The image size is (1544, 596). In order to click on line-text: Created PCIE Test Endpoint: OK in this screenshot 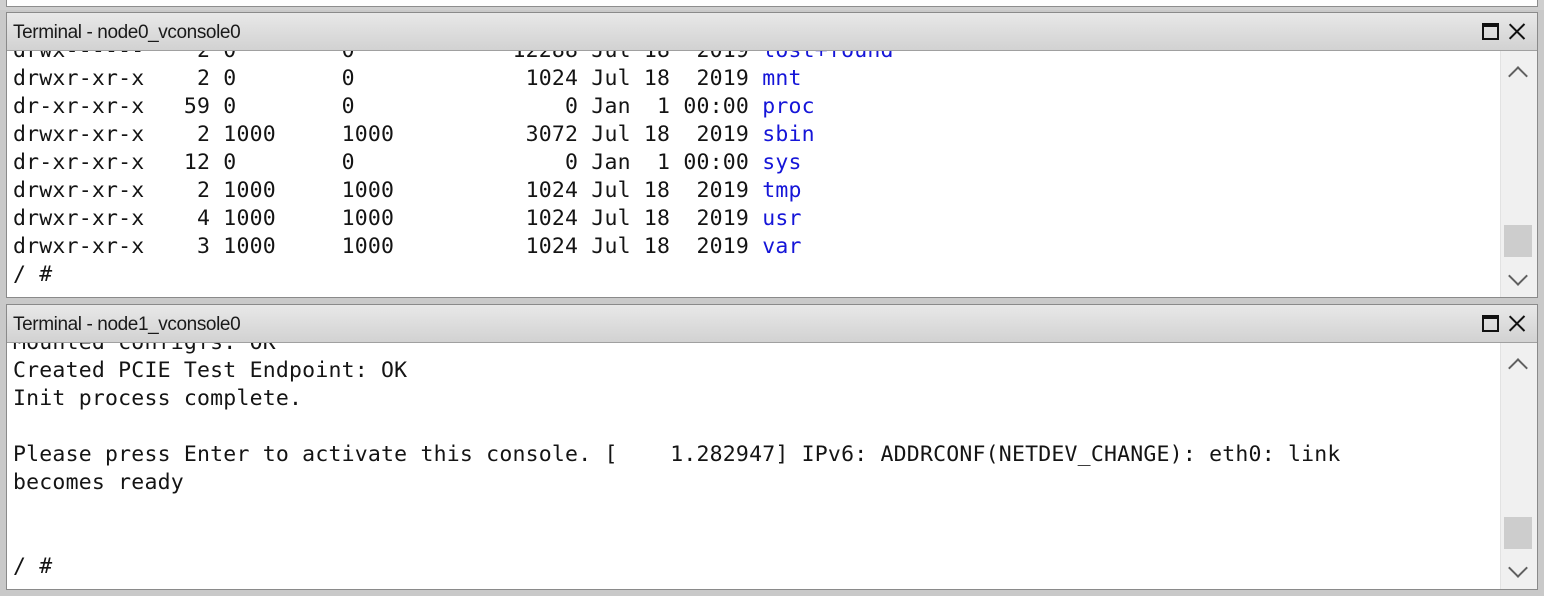, I will do `click(210, 370)`.